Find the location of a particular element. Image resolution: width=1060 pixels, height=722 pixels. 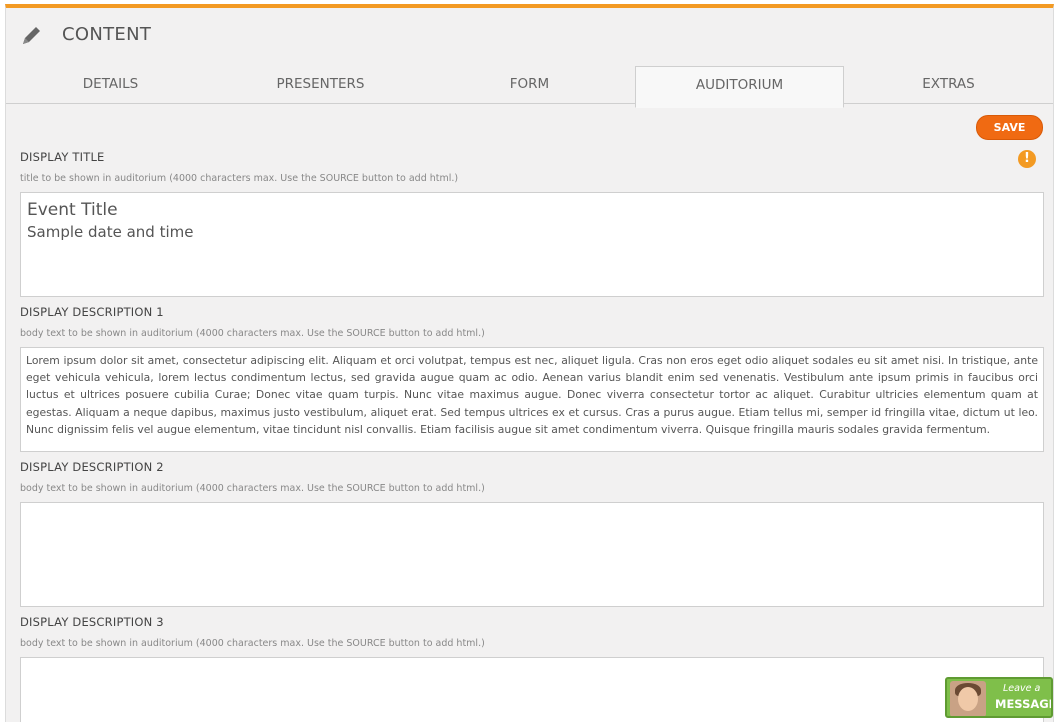

display-title-label: DISPLAY TITLE is located at coordinates (62, 157).